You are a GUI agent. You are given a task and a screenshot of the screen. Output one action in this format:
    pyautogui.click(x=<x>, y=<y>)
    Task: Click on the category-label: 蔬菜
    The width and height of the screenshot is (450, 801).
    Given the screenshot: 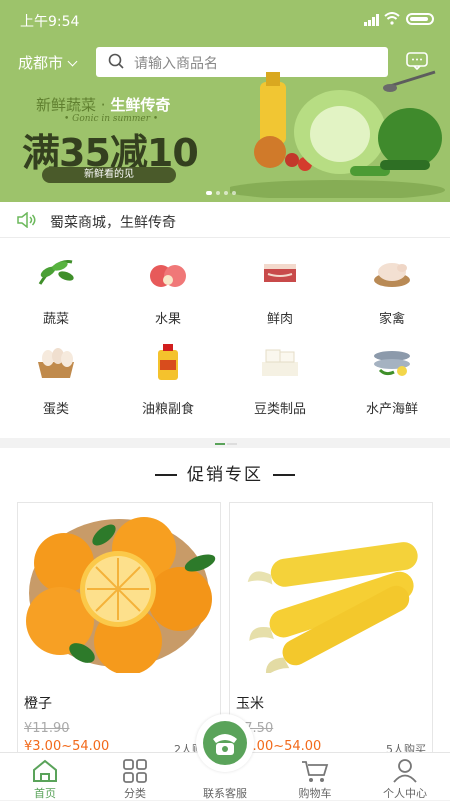 What is the action you would take?
    pyautogui.click(x=55, y=319)
    